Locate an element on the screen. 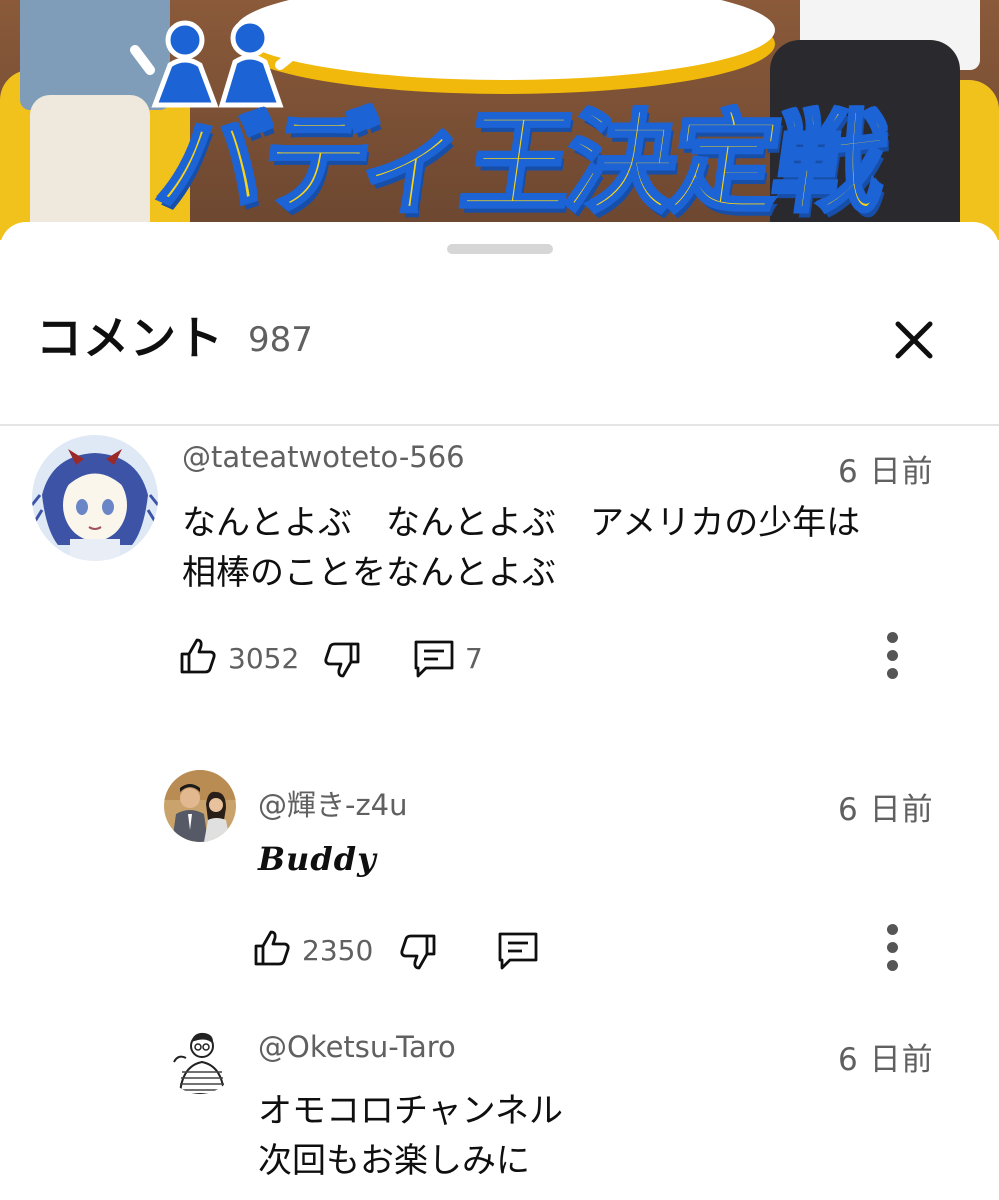 Image resolution: width=999 pixels, height=1200 pixels. header-divider is located at coordinates (499, 425).